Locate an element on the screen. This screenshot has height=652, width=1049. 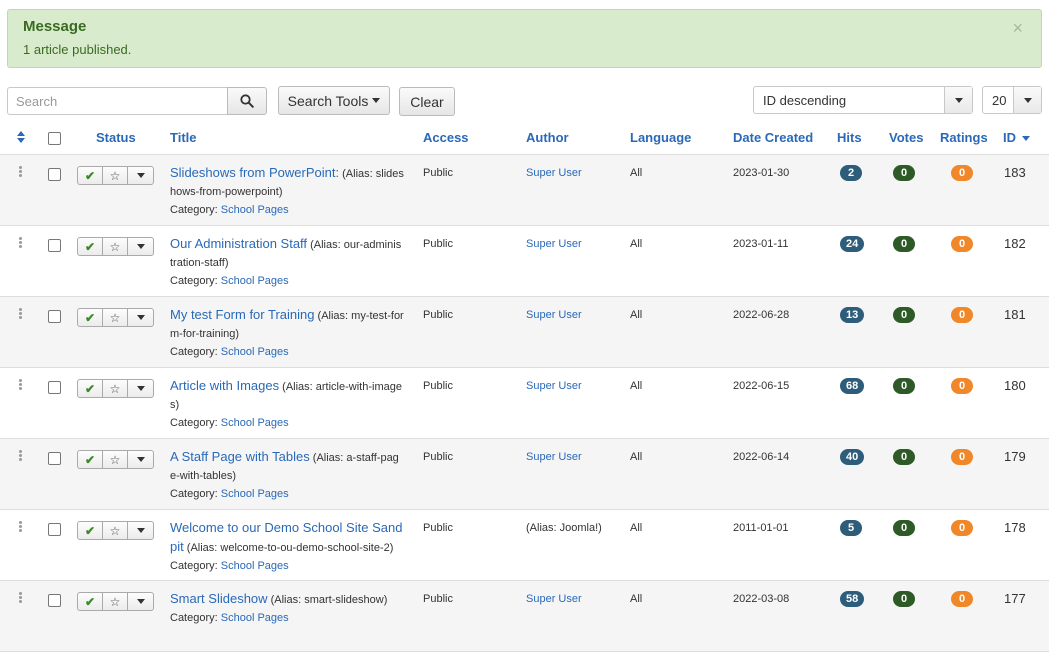
column-date-created: Date Created is located at coordinates (773, 137).